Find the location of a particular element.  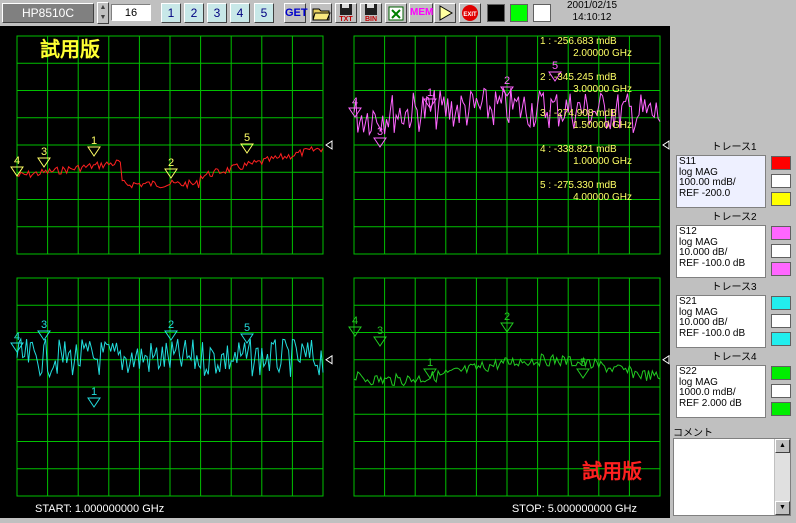

comment-title: コメント is located at coordinates (693, 433).